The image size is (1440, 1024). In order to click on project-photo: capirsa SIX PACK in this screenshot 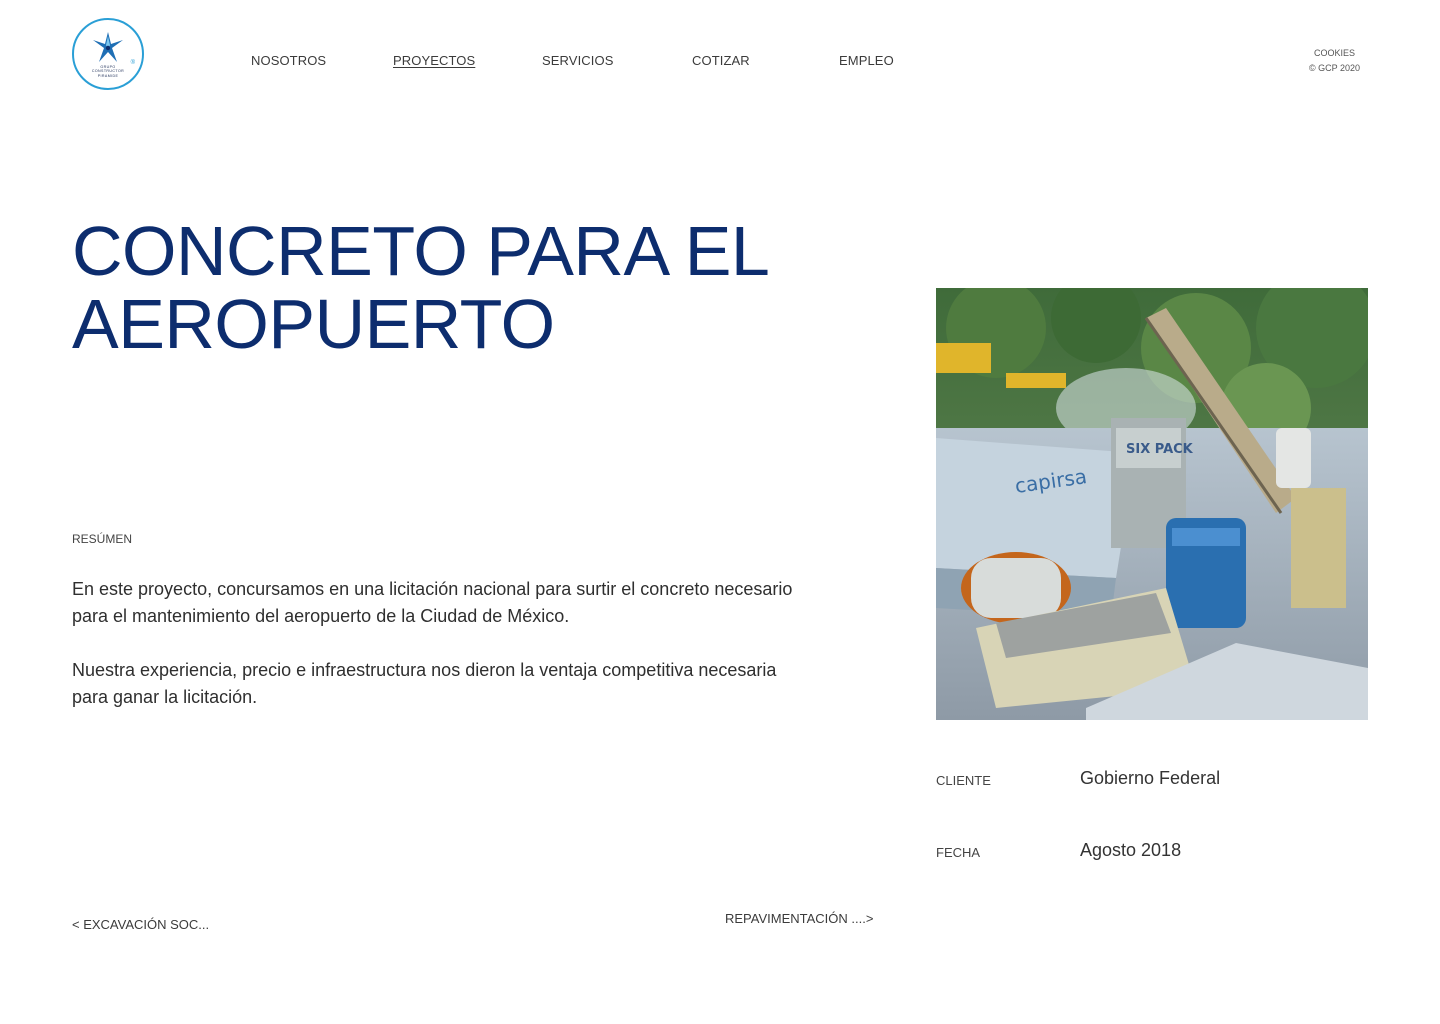, I will do `click(1152, 504)`.